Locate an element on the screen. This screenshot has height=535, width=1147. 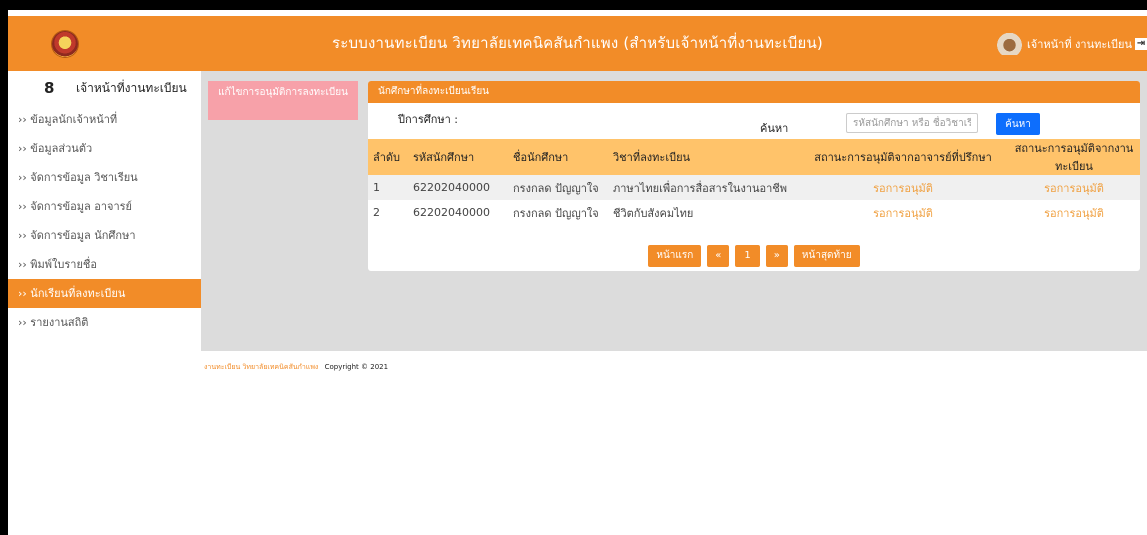
cell-no: 2 is located at coordinates (376, 212).